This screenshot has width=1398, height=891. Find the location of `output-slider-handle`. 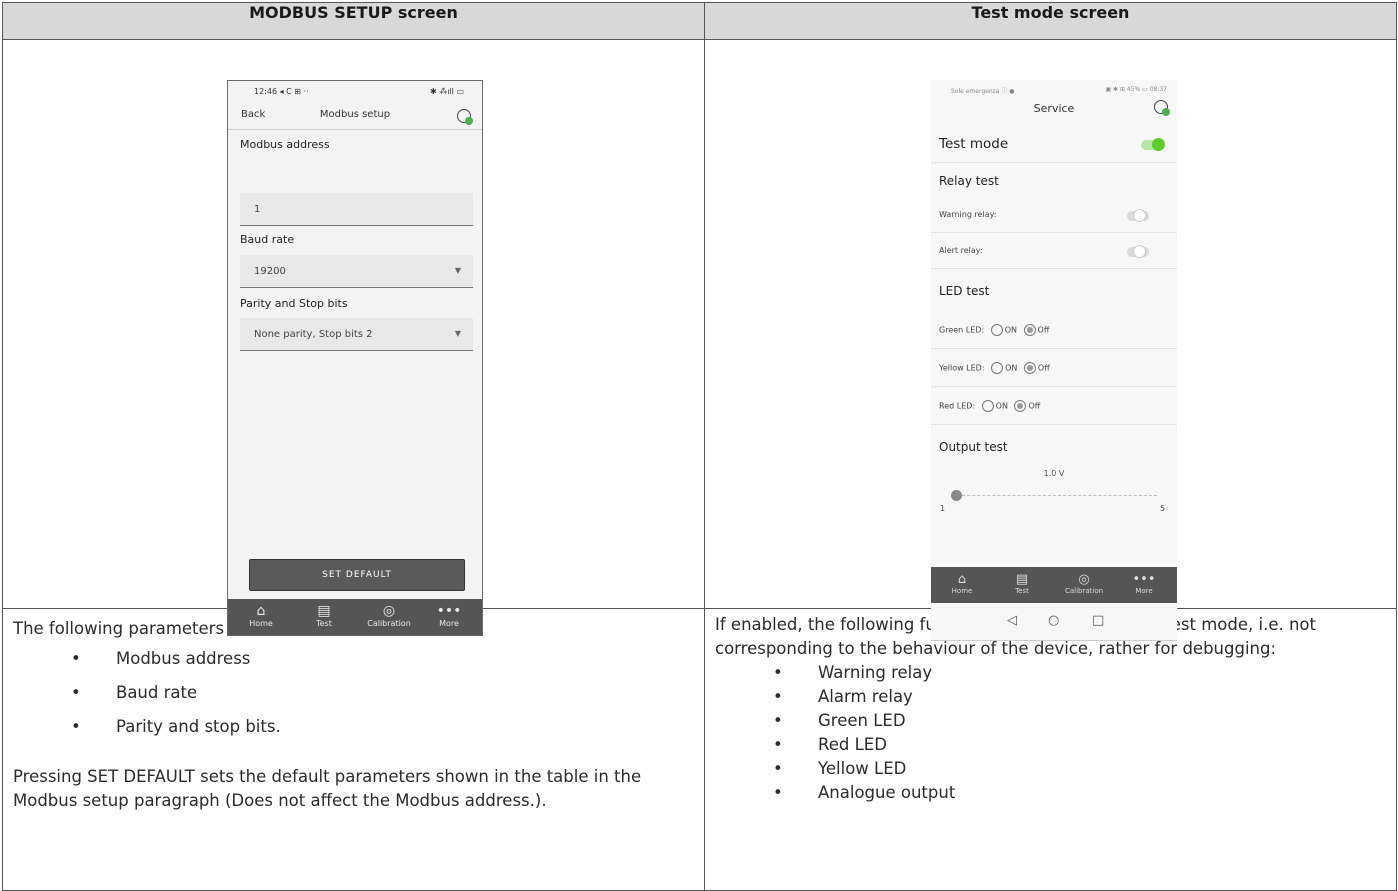

output-slider-handle is located at coordinates (956, 495).